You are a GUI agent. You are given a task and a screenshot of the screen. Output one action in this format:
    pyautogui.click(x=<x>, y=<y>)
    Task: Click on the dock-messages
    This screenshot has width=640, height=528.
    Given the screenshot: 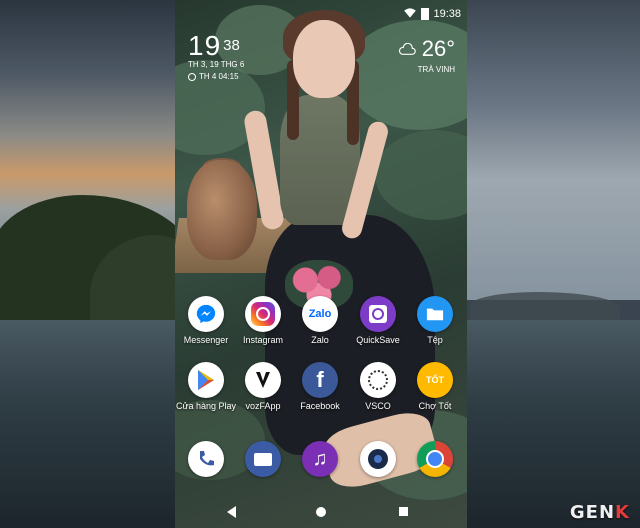 What is the action you would take?
    pyautogui.click(x=263, y=459)
    